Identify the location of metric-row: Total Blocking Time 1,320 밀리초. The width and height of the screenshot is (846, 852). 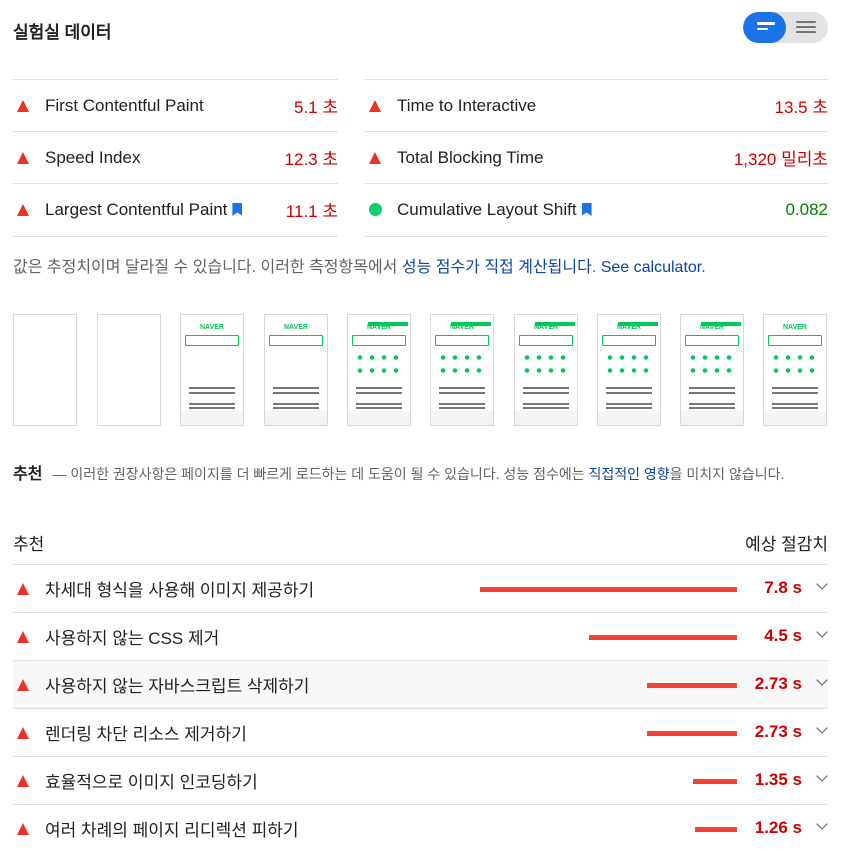
(596, 157).